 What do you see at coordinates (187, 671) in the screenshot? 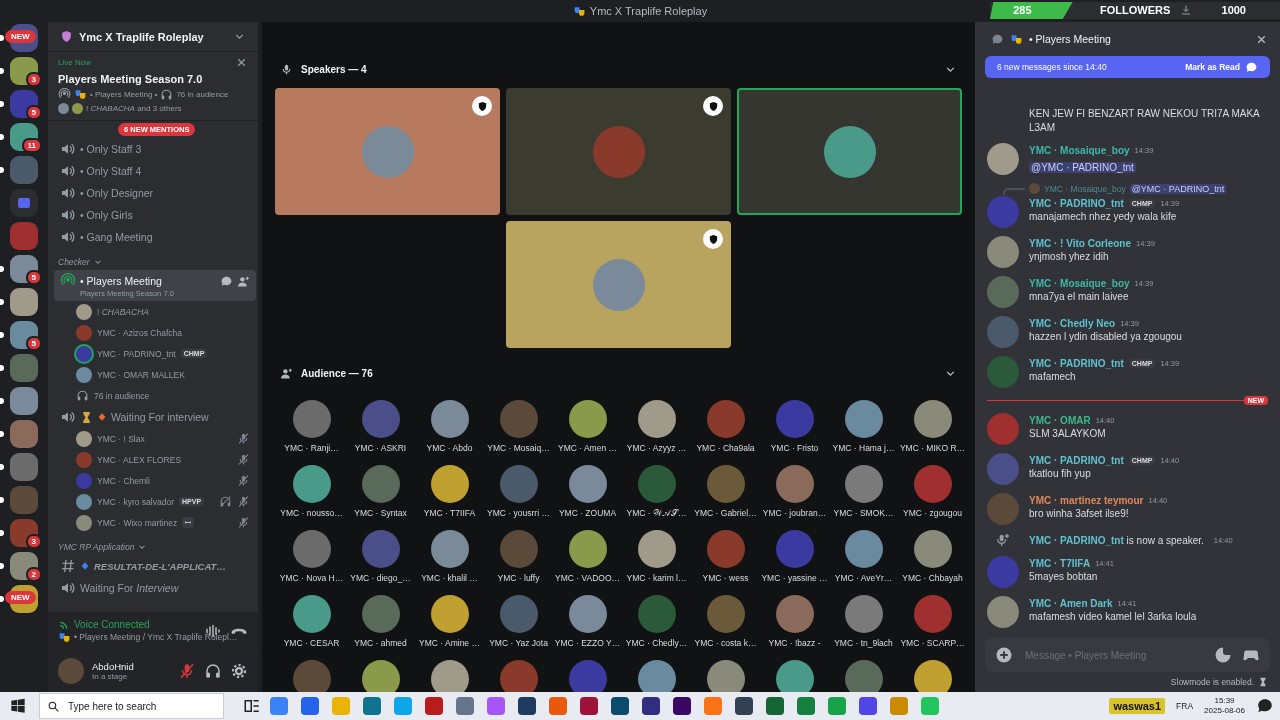
I see `muted-mic-icon` at bounding box center [187, 671].